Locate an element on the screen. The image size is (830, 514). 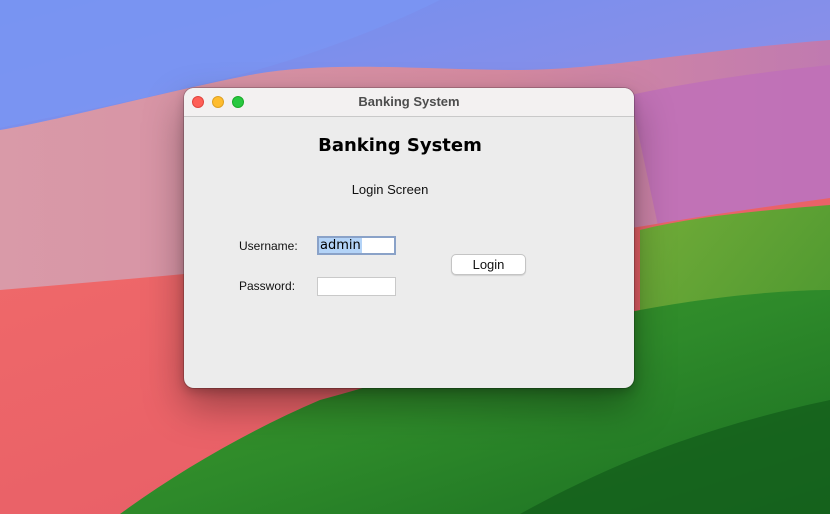
title-bar: Banking System is located at coordinates (409, 102).